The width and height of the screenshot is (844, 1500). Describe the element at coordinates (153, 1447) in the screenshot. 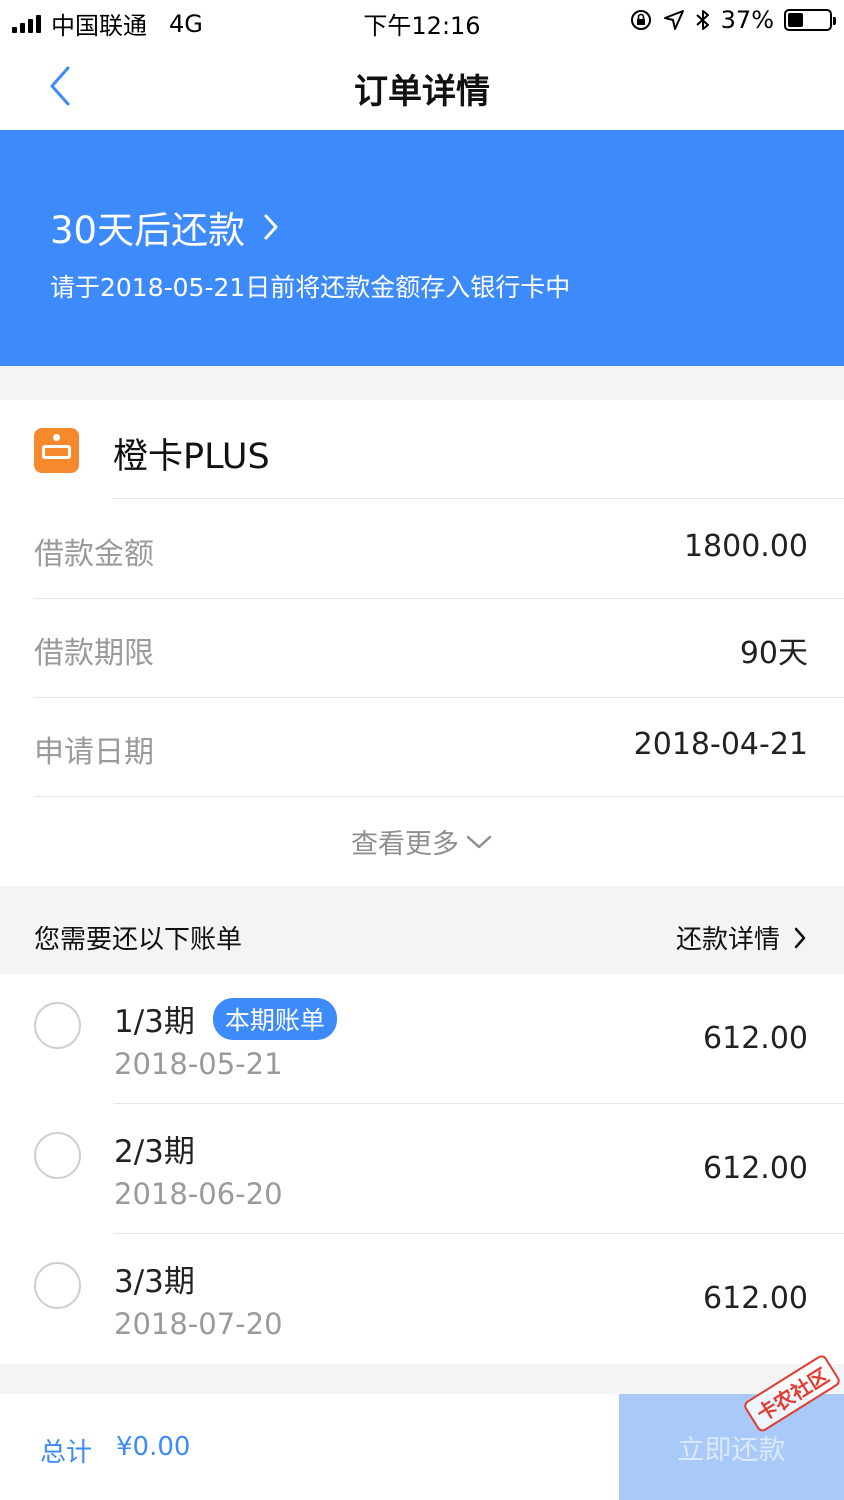

I see `total-value: ¥0.00` at that location.